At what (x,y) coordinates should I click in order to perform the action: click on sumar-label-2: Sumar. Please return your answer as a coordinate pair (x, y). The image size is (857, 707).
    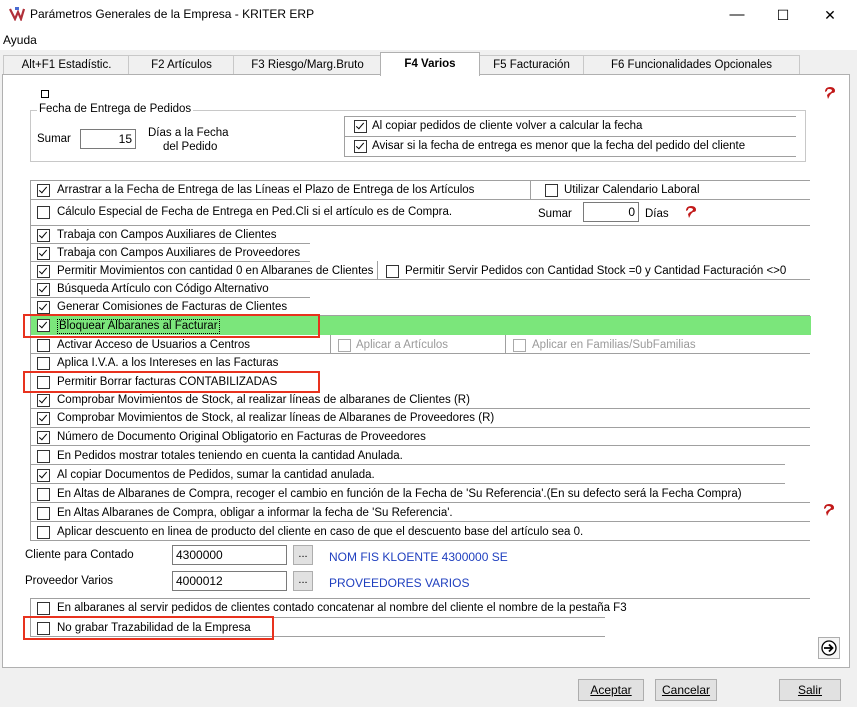
    Looking at the image, I should click on (555, 214).